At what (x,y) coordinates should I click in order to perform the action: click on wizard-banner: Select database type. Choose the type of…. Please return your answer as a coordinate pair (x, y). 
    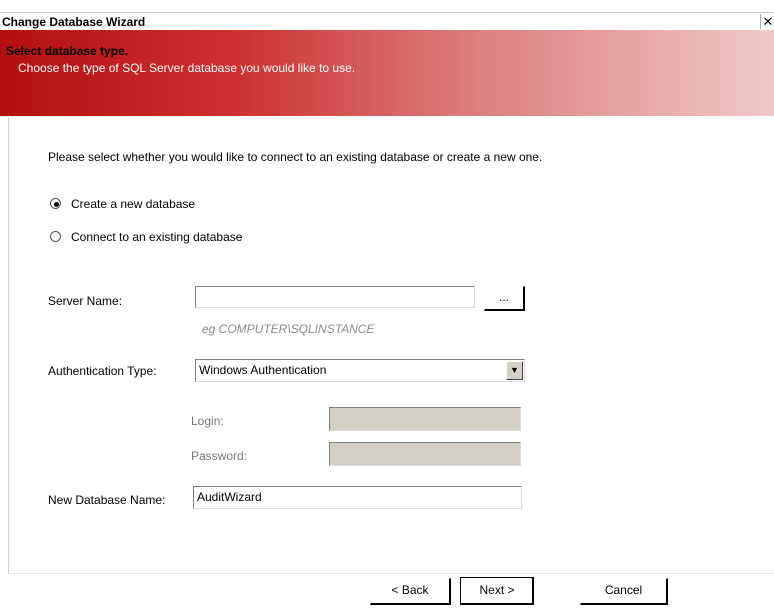
    Looking at the image, I should click on (387, 73).